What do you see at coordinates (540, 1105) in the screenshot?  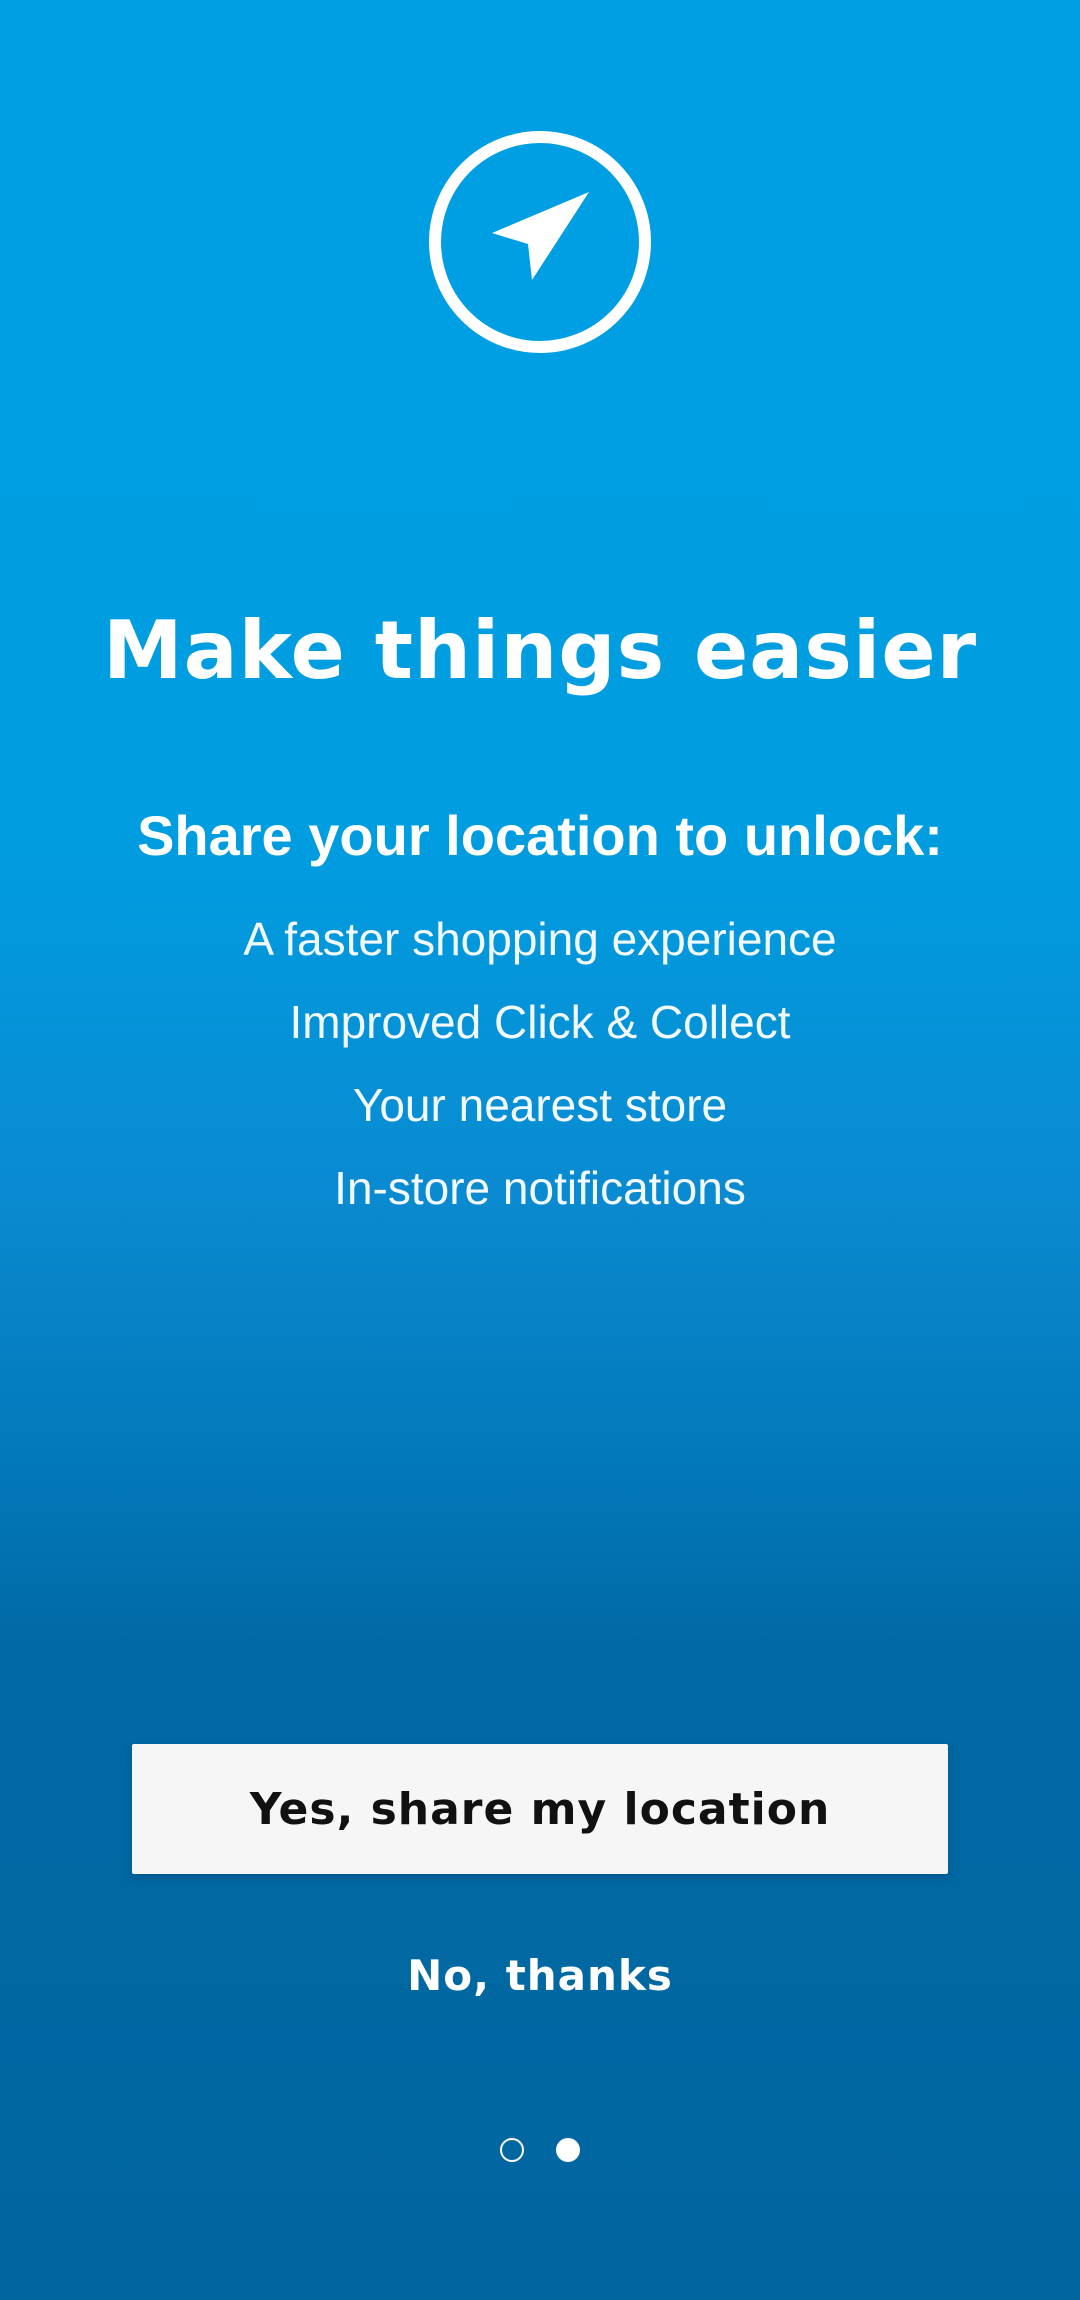 I see `benefit-item: Your nearest store` at bounding box center [540, 1105].